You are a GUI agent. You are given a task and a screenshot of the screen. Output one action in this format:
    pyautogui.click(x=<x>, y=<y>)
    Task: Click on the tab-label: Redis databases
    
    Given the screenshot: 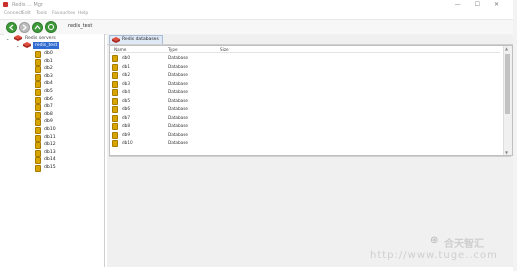 What is the action you would take?
    pyautogui.click(x=140, y=39)
    